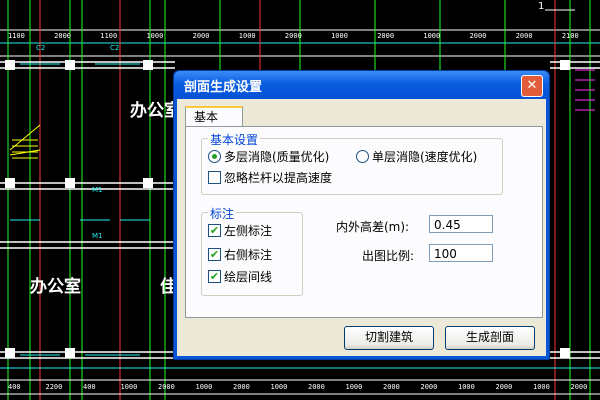  What do you see at coordinates (248, 276) in the screenshot?
I see `checkbox-draw-floor-lines-label: 绘层间线` at bounding box center [248, 276].